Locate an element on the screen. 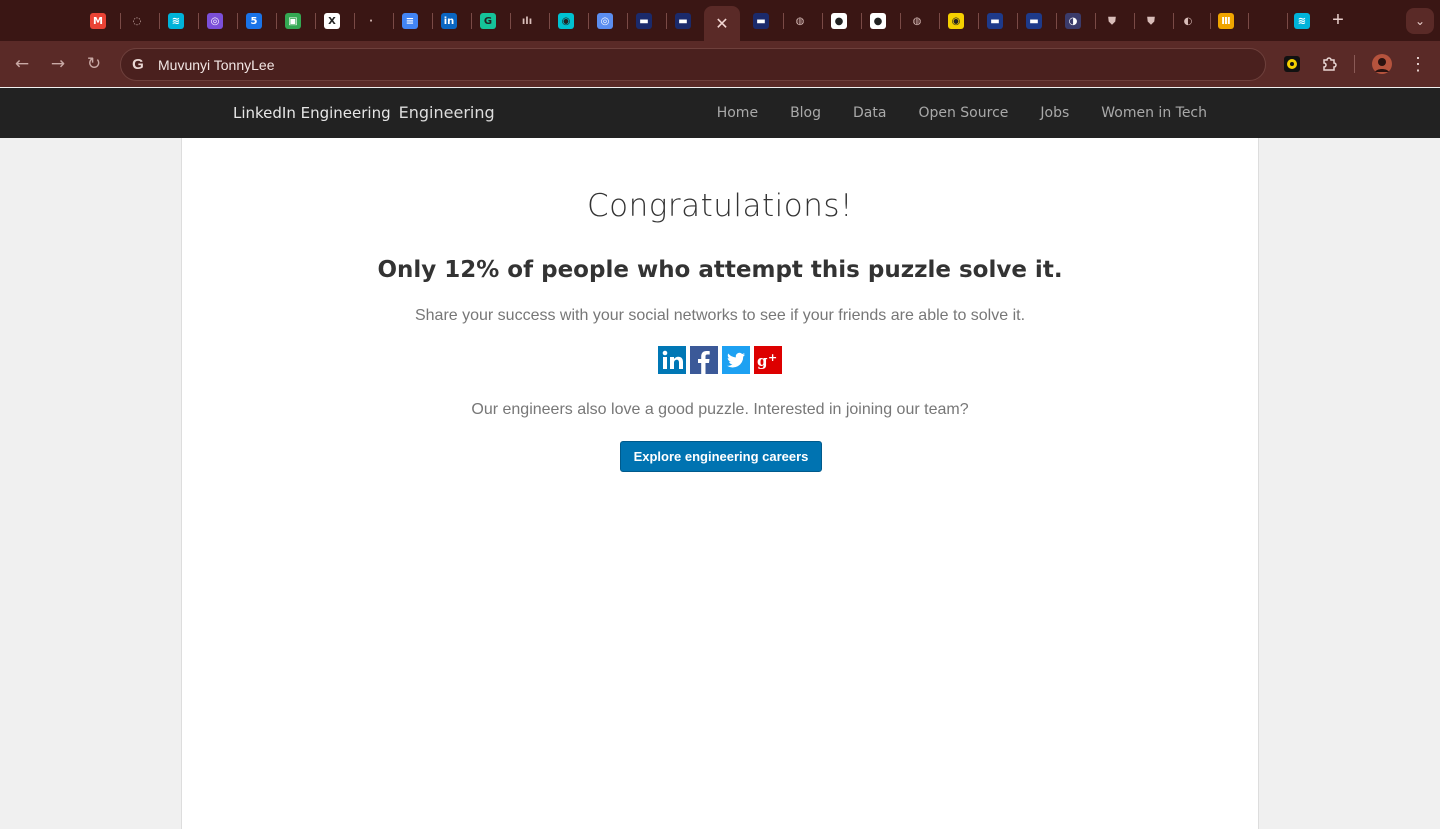  yellow-app-icon: ◉ is located at coordinates (956, 21).